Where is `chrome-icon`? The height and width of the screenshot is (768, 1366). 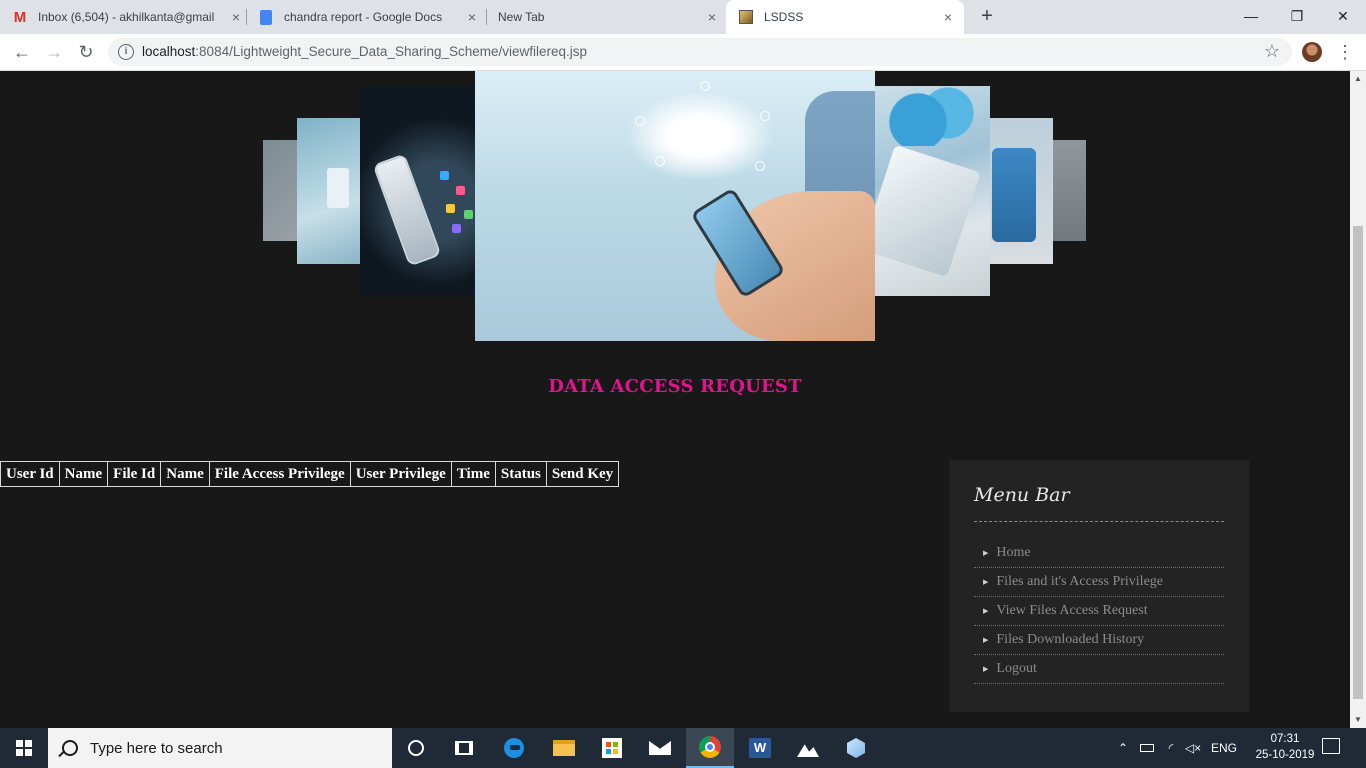
chrome-icon is located at coordinates (710, 748).